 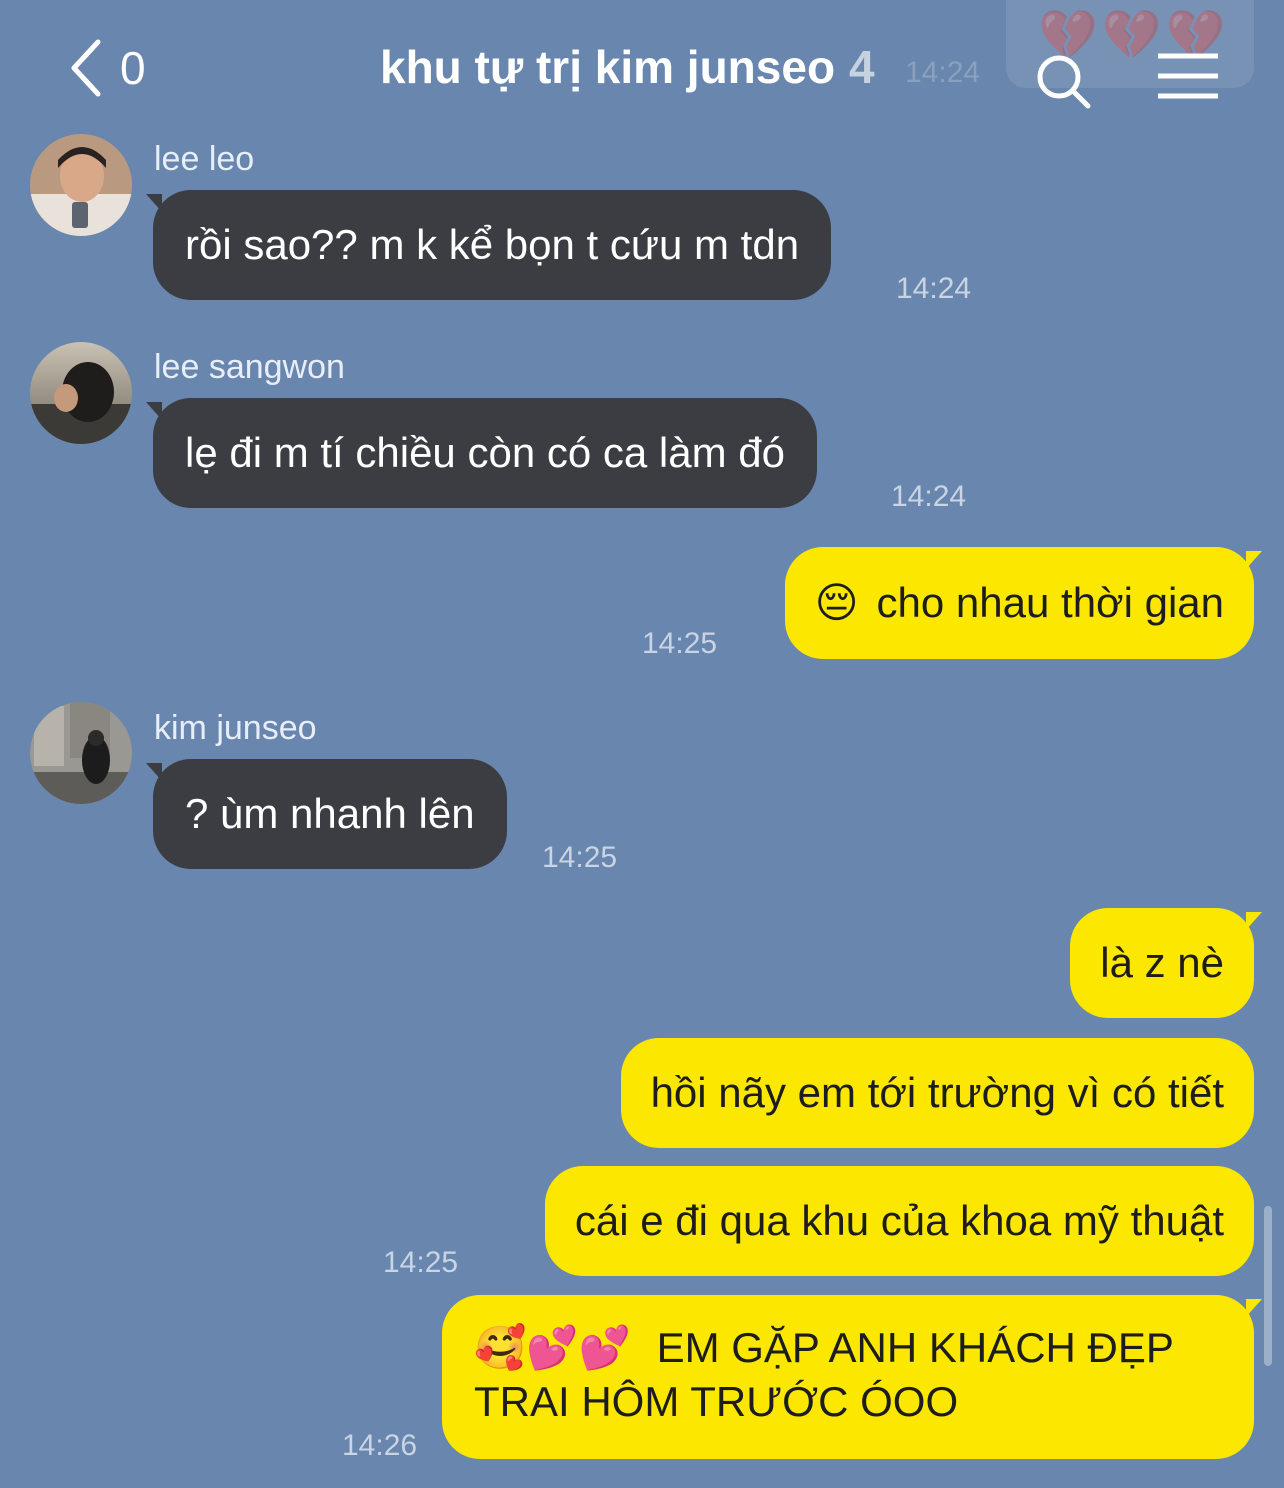 I want to click on message-bubble: ? ùm nhanh lên, so click(x=330, y=814).